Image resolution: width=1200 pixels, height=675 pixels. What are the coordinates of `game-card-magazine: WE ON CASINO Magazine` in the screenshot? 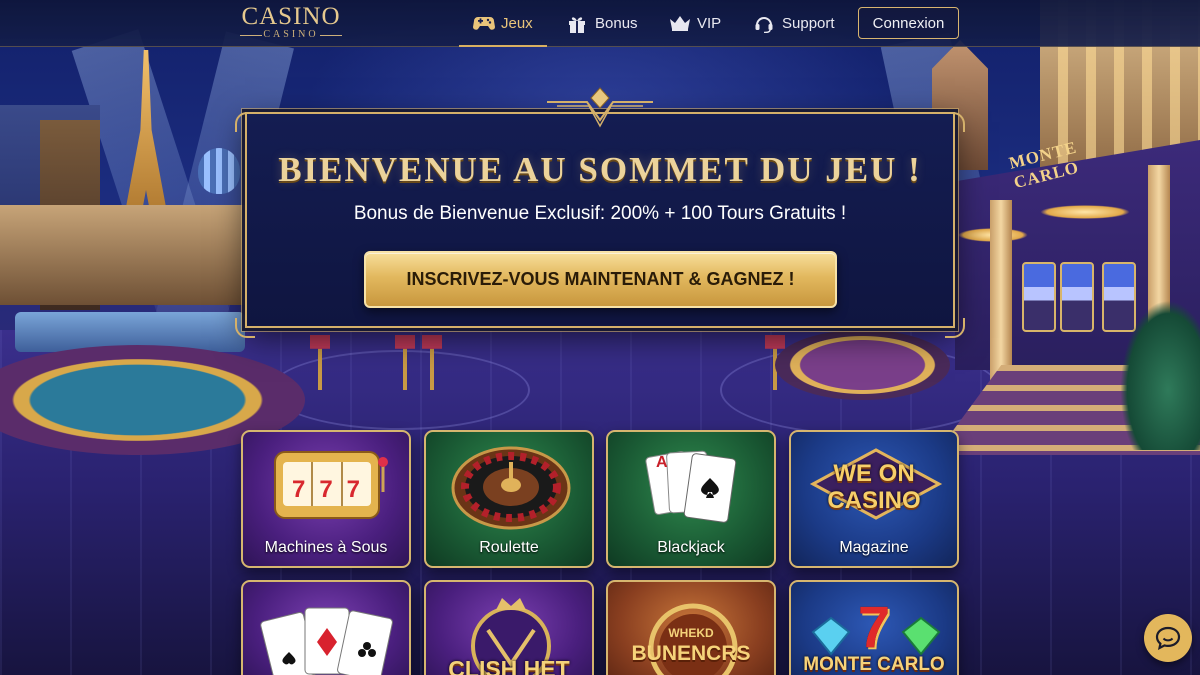 It's located at (874, 499).